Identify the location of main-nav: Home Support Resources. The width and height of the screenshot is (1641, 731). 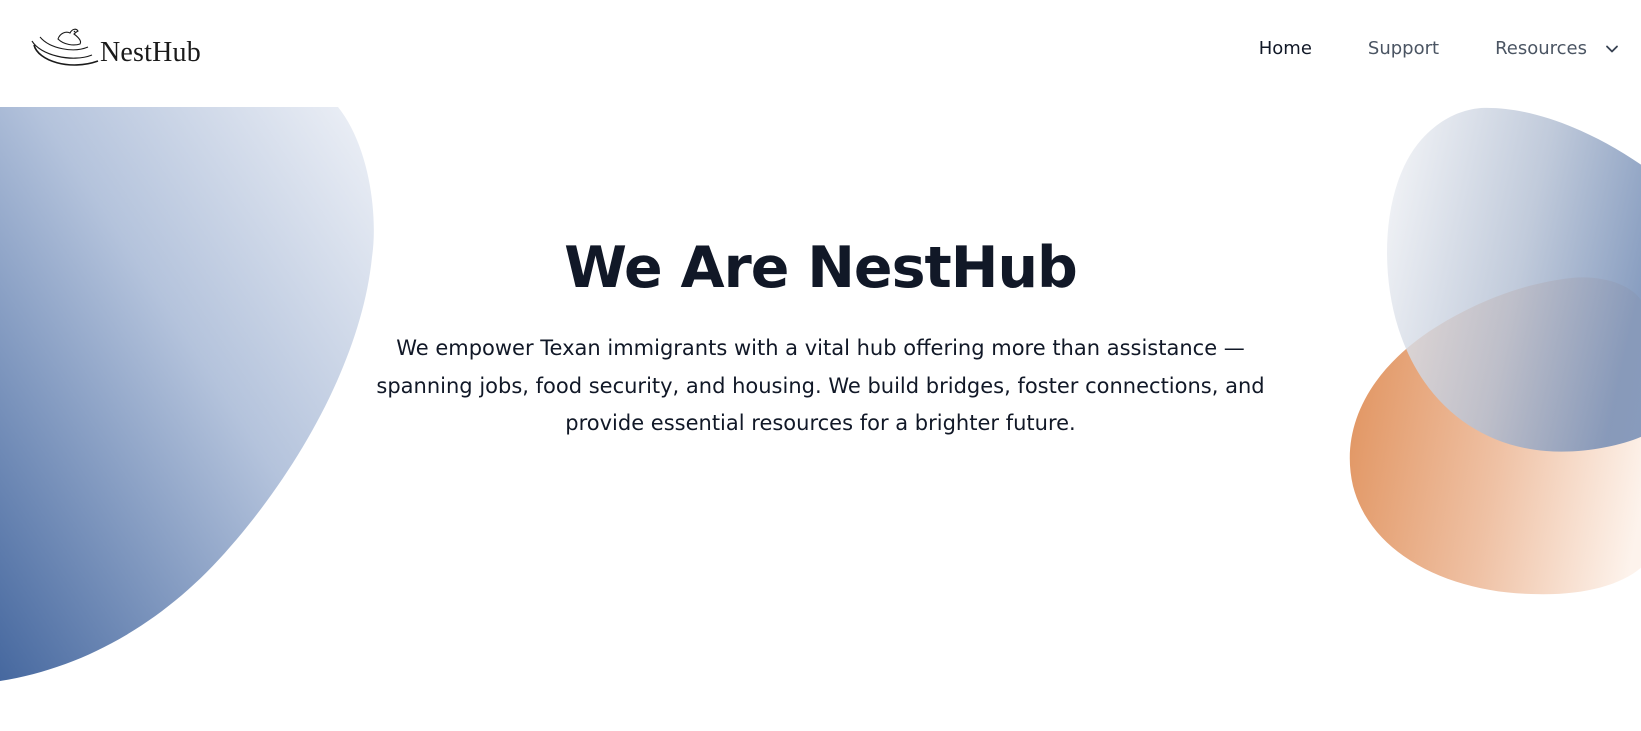
(1426, 49).